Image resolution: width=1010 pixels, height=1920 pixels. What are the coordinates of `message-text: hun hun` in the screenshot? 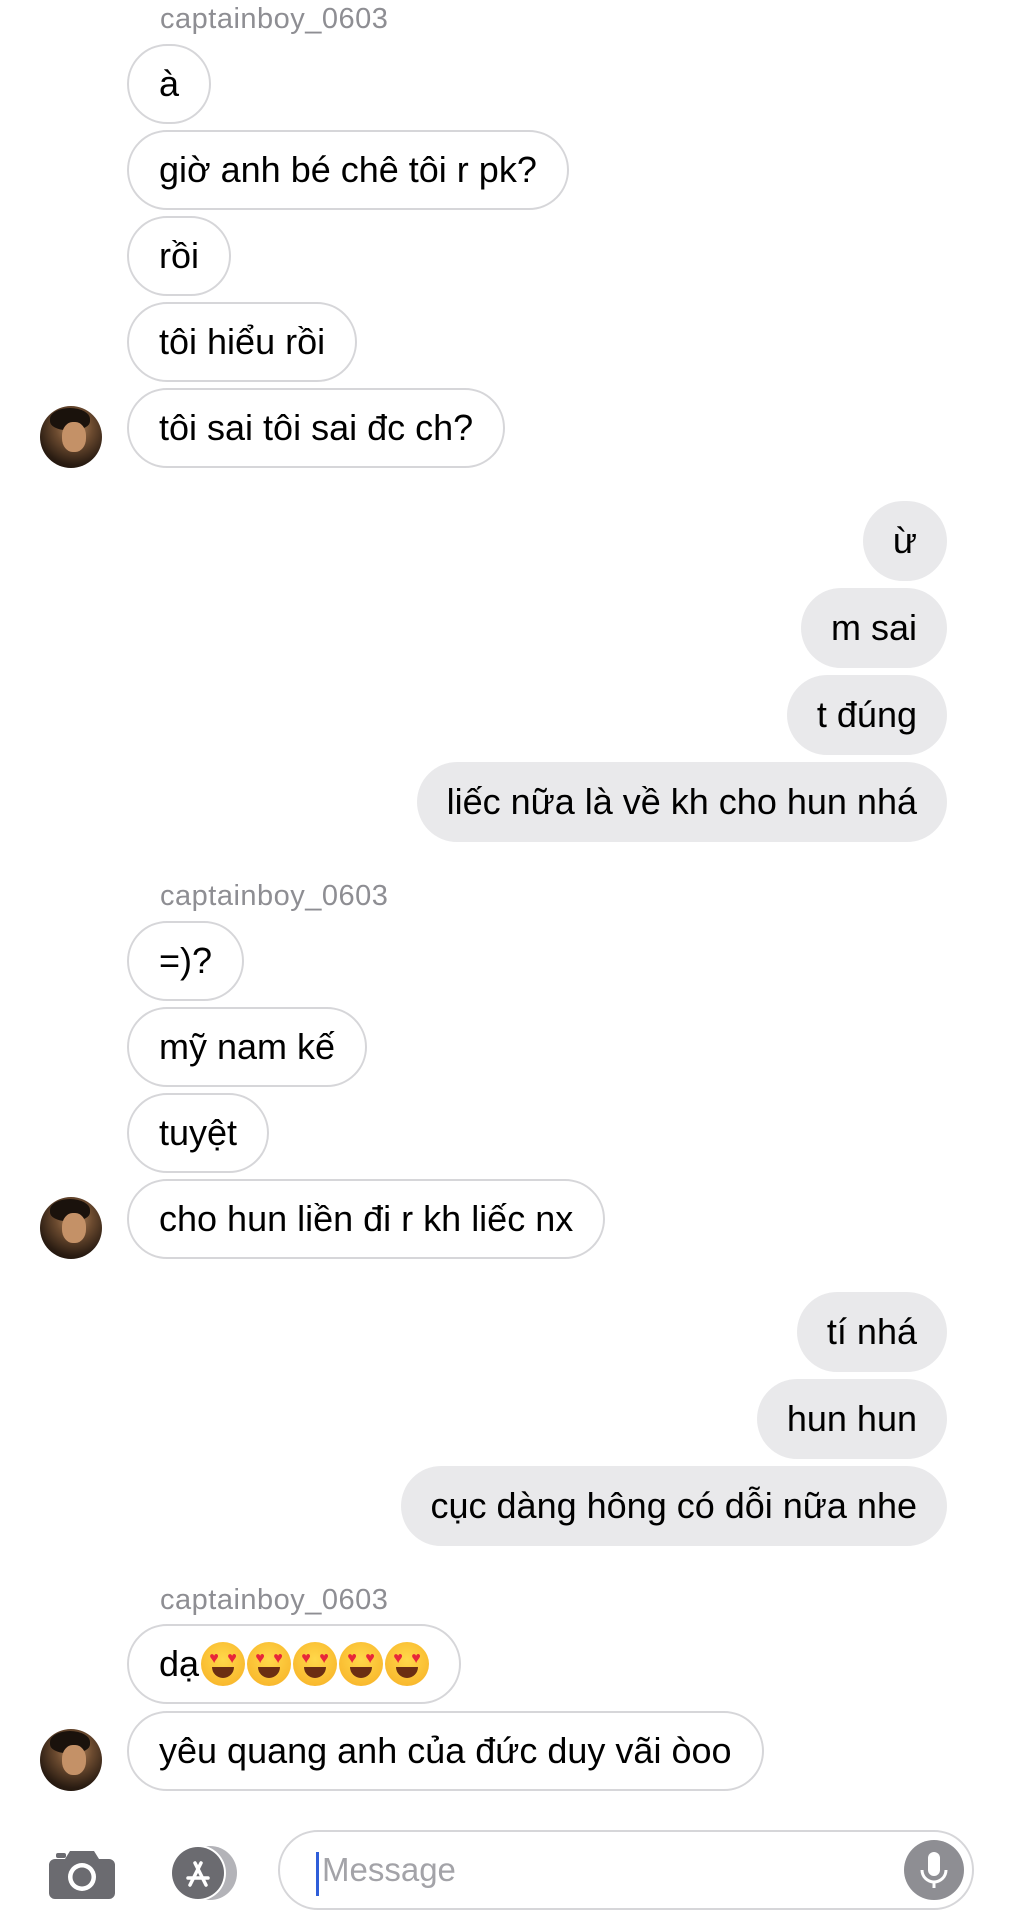 It's located at (851, 1418).